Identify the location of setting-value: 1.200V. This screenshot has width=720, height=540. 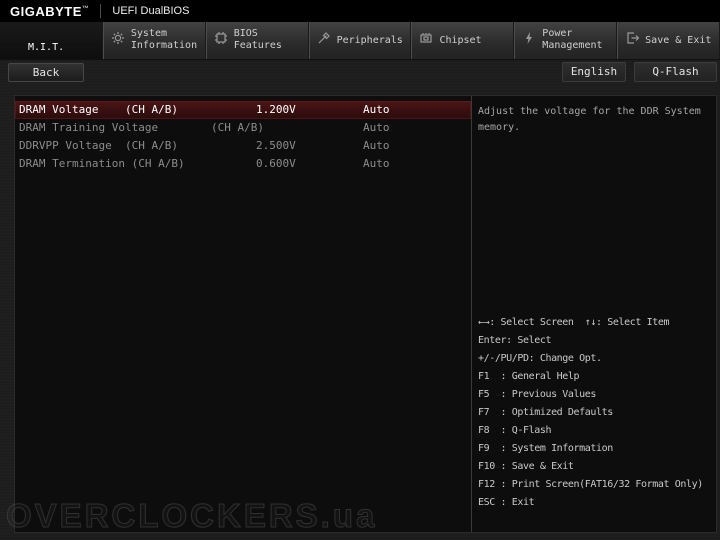
(276, 109).